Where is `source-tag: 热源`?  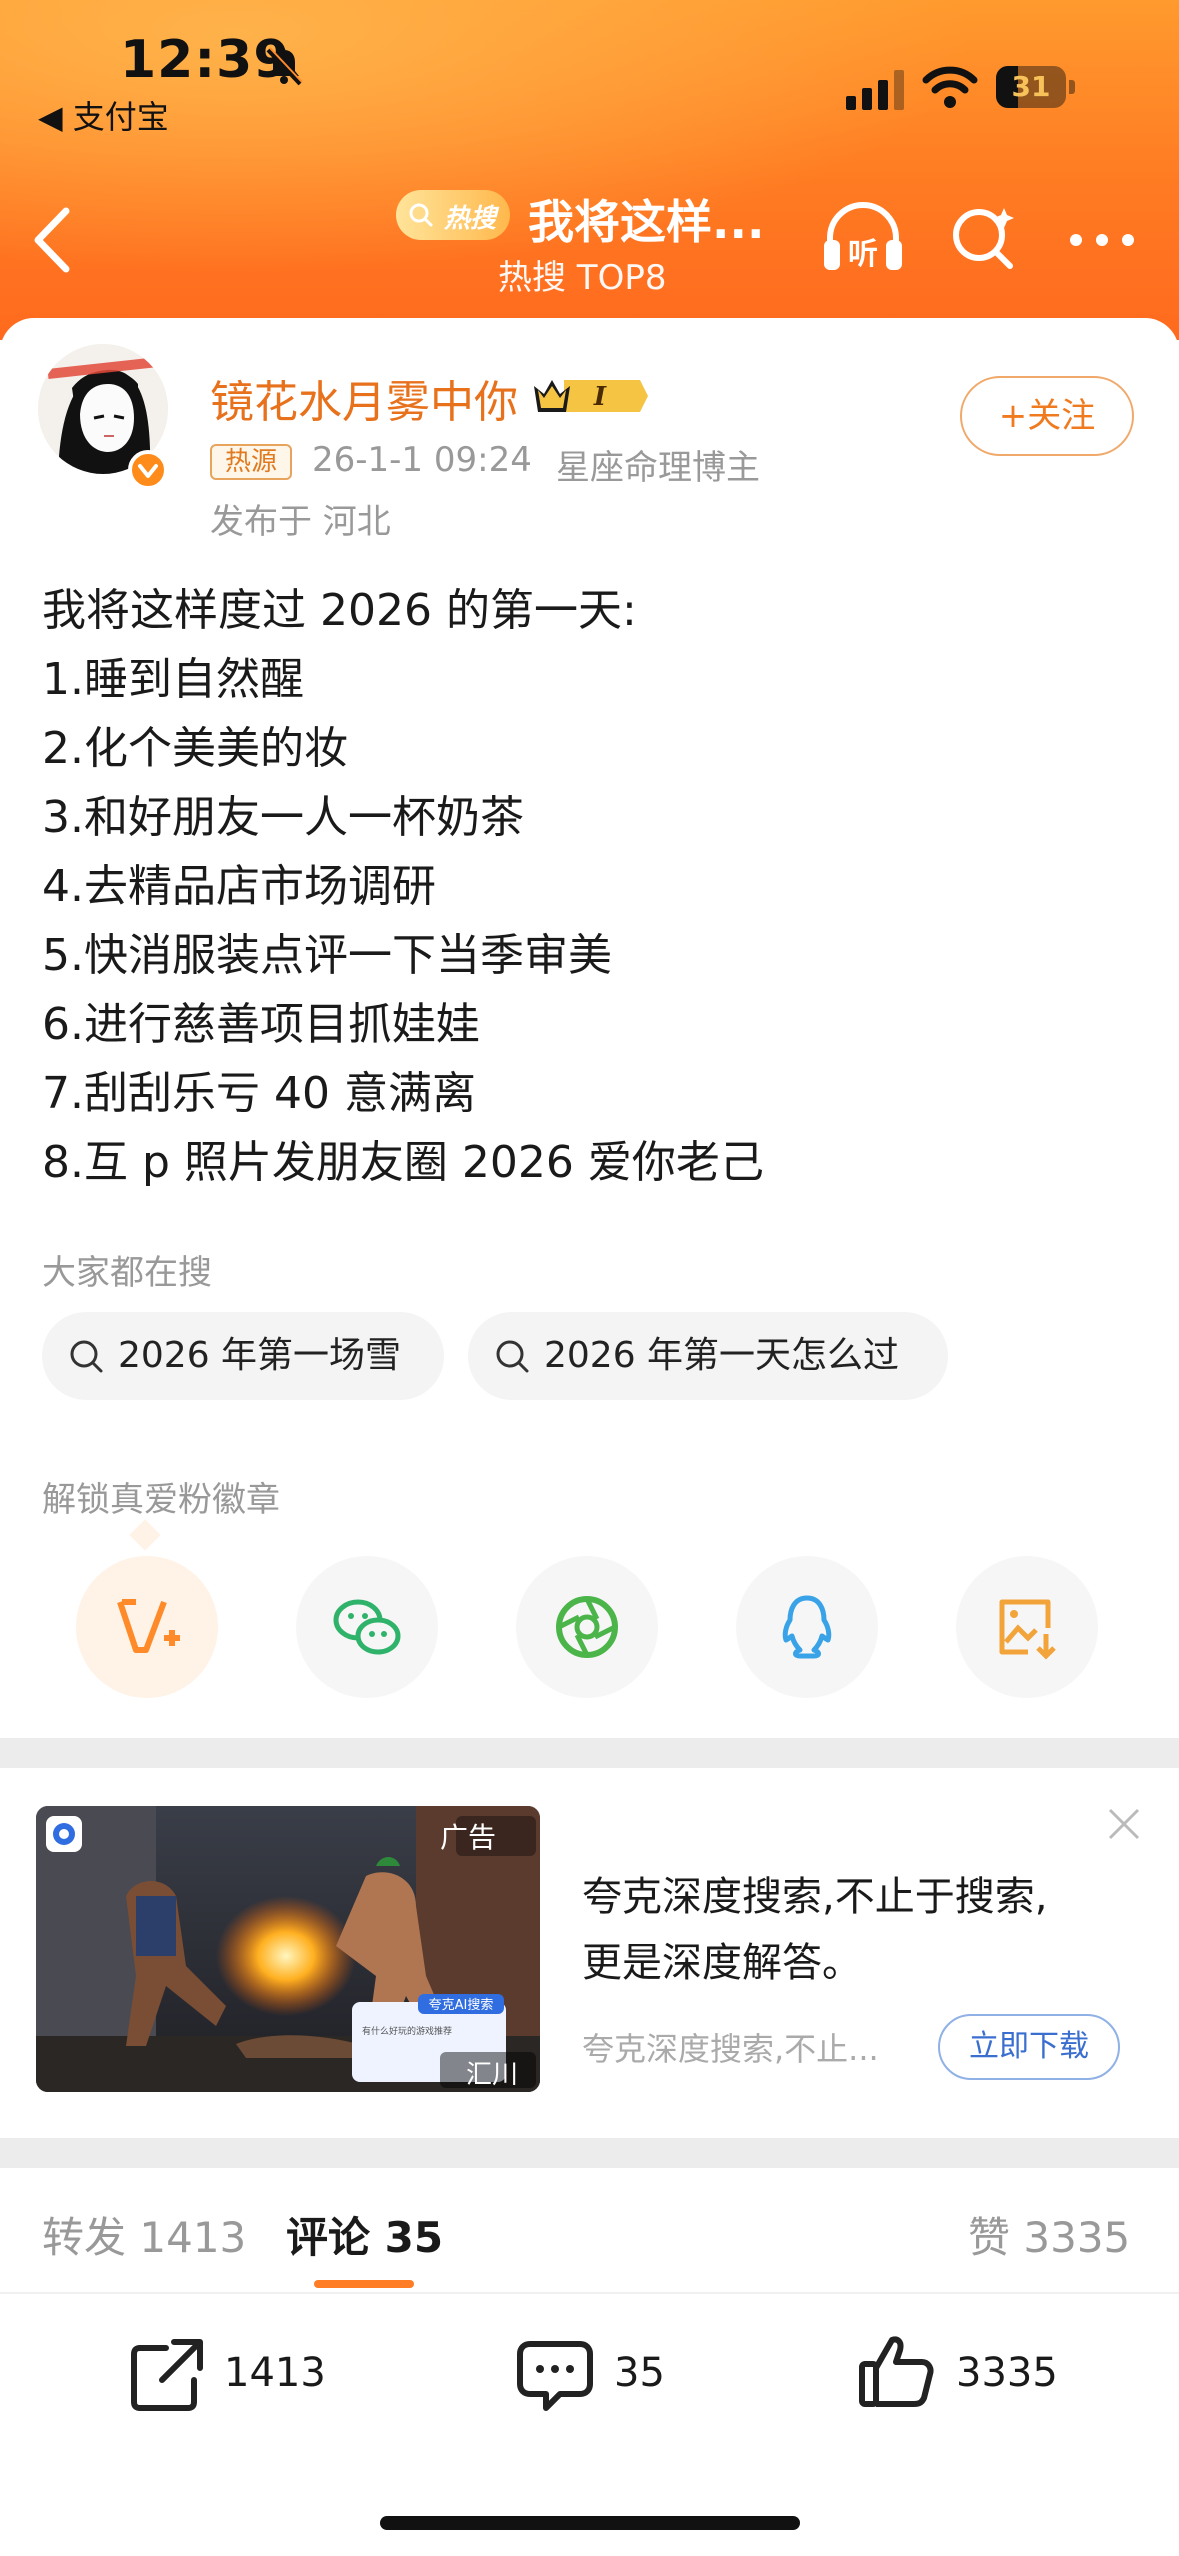
source-tag: 热源 is located at coordinates (251, 462).